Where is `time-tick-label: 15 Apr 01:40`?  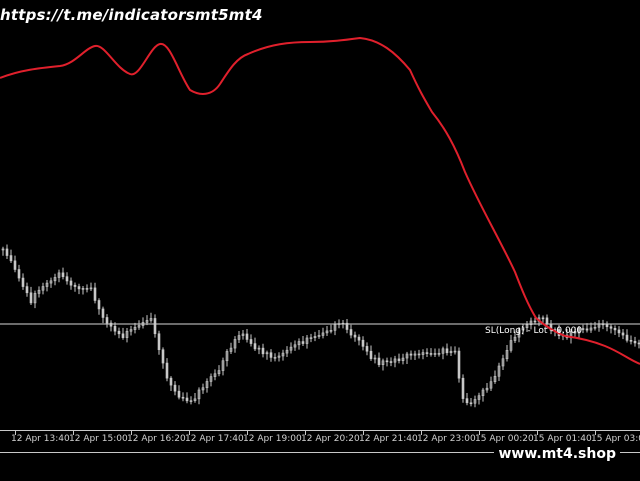 time-tick-label: 15 Apr 01:40 is located at coordinates (562, 439).